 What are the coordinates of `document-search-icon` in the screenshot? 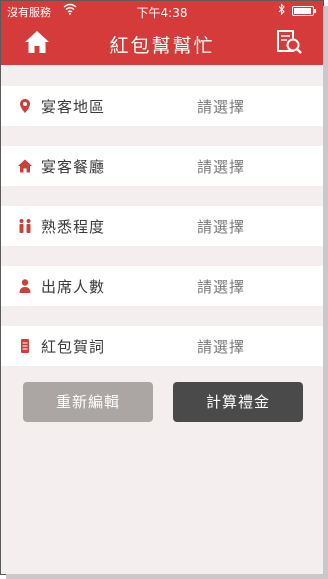 It's located at (289, 42).